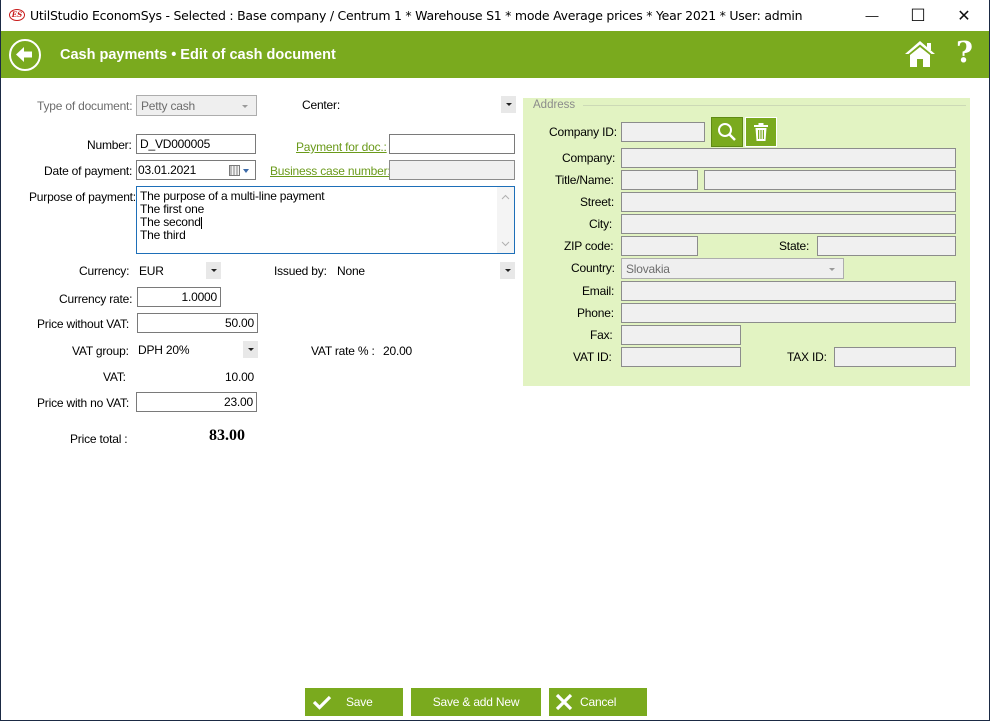  What do you see at coordinates (920, 54) in the screenshot?
I see `home-icon` at bounding box center [920, 54].